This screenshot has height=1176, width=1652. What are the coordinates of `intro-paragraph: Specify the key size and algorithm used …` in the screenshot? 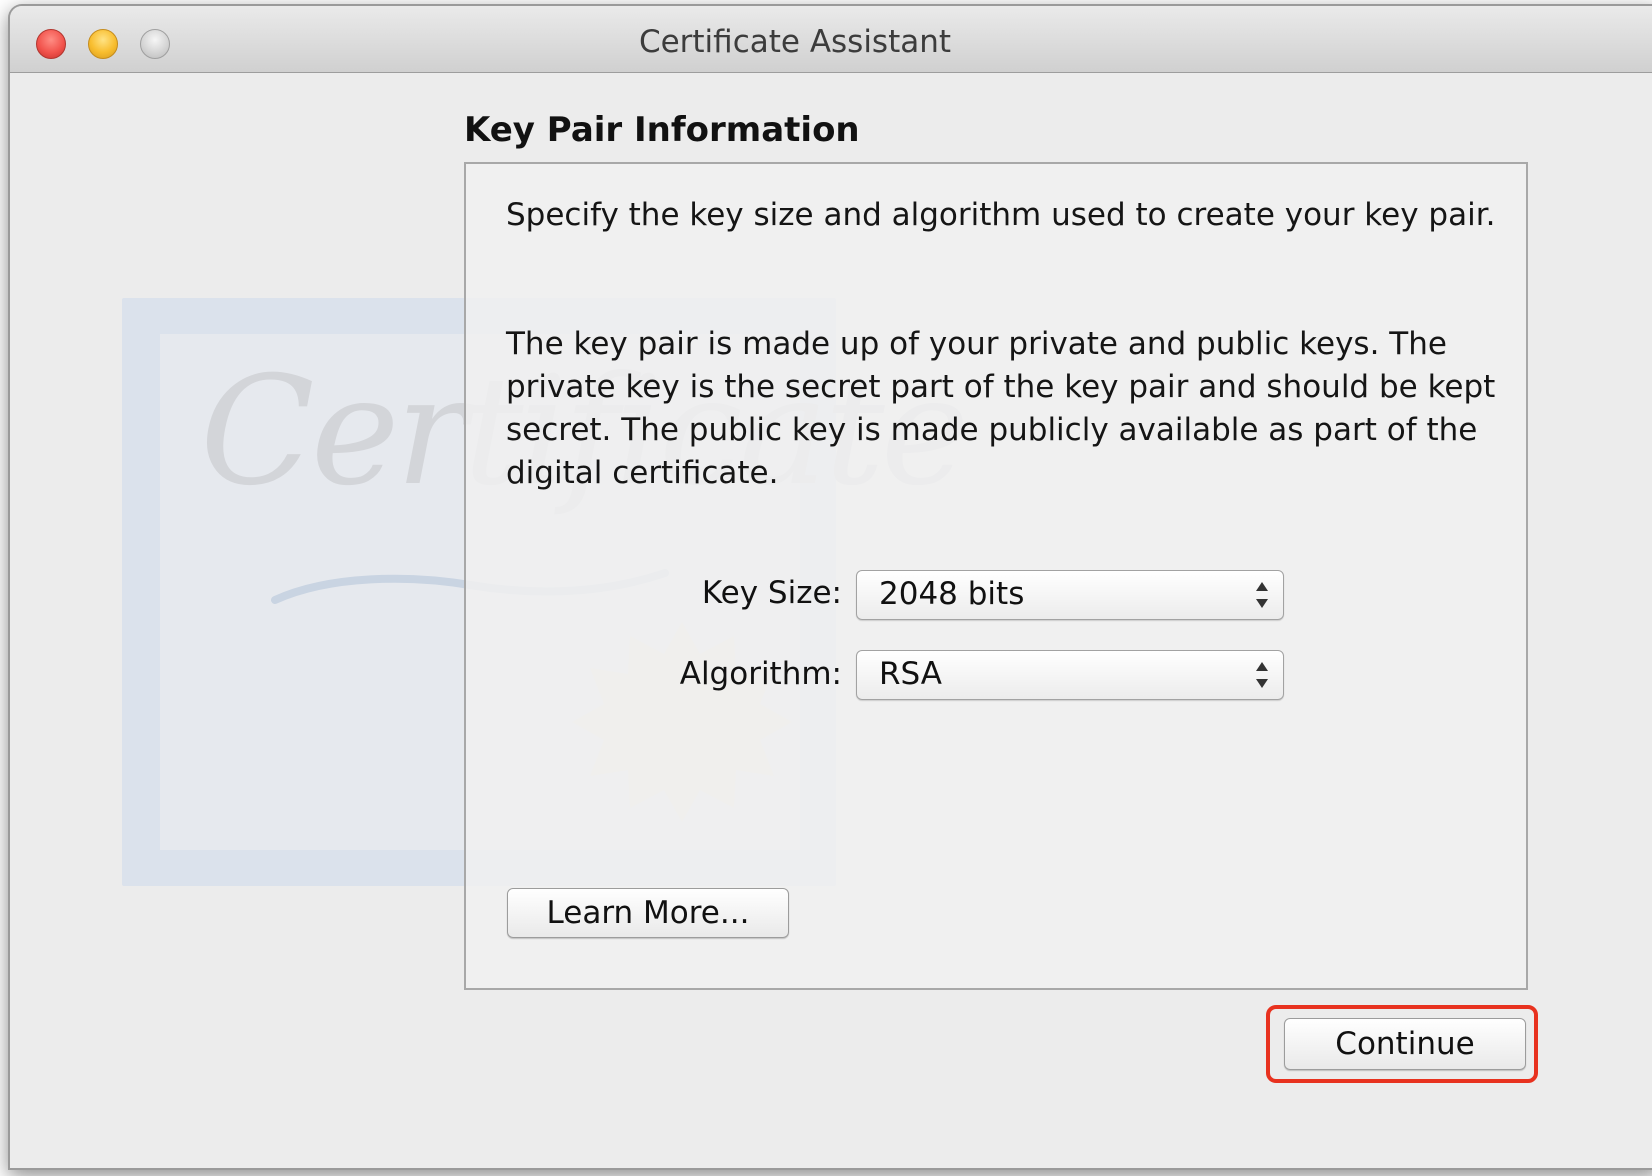 It's located at (1001, 215).